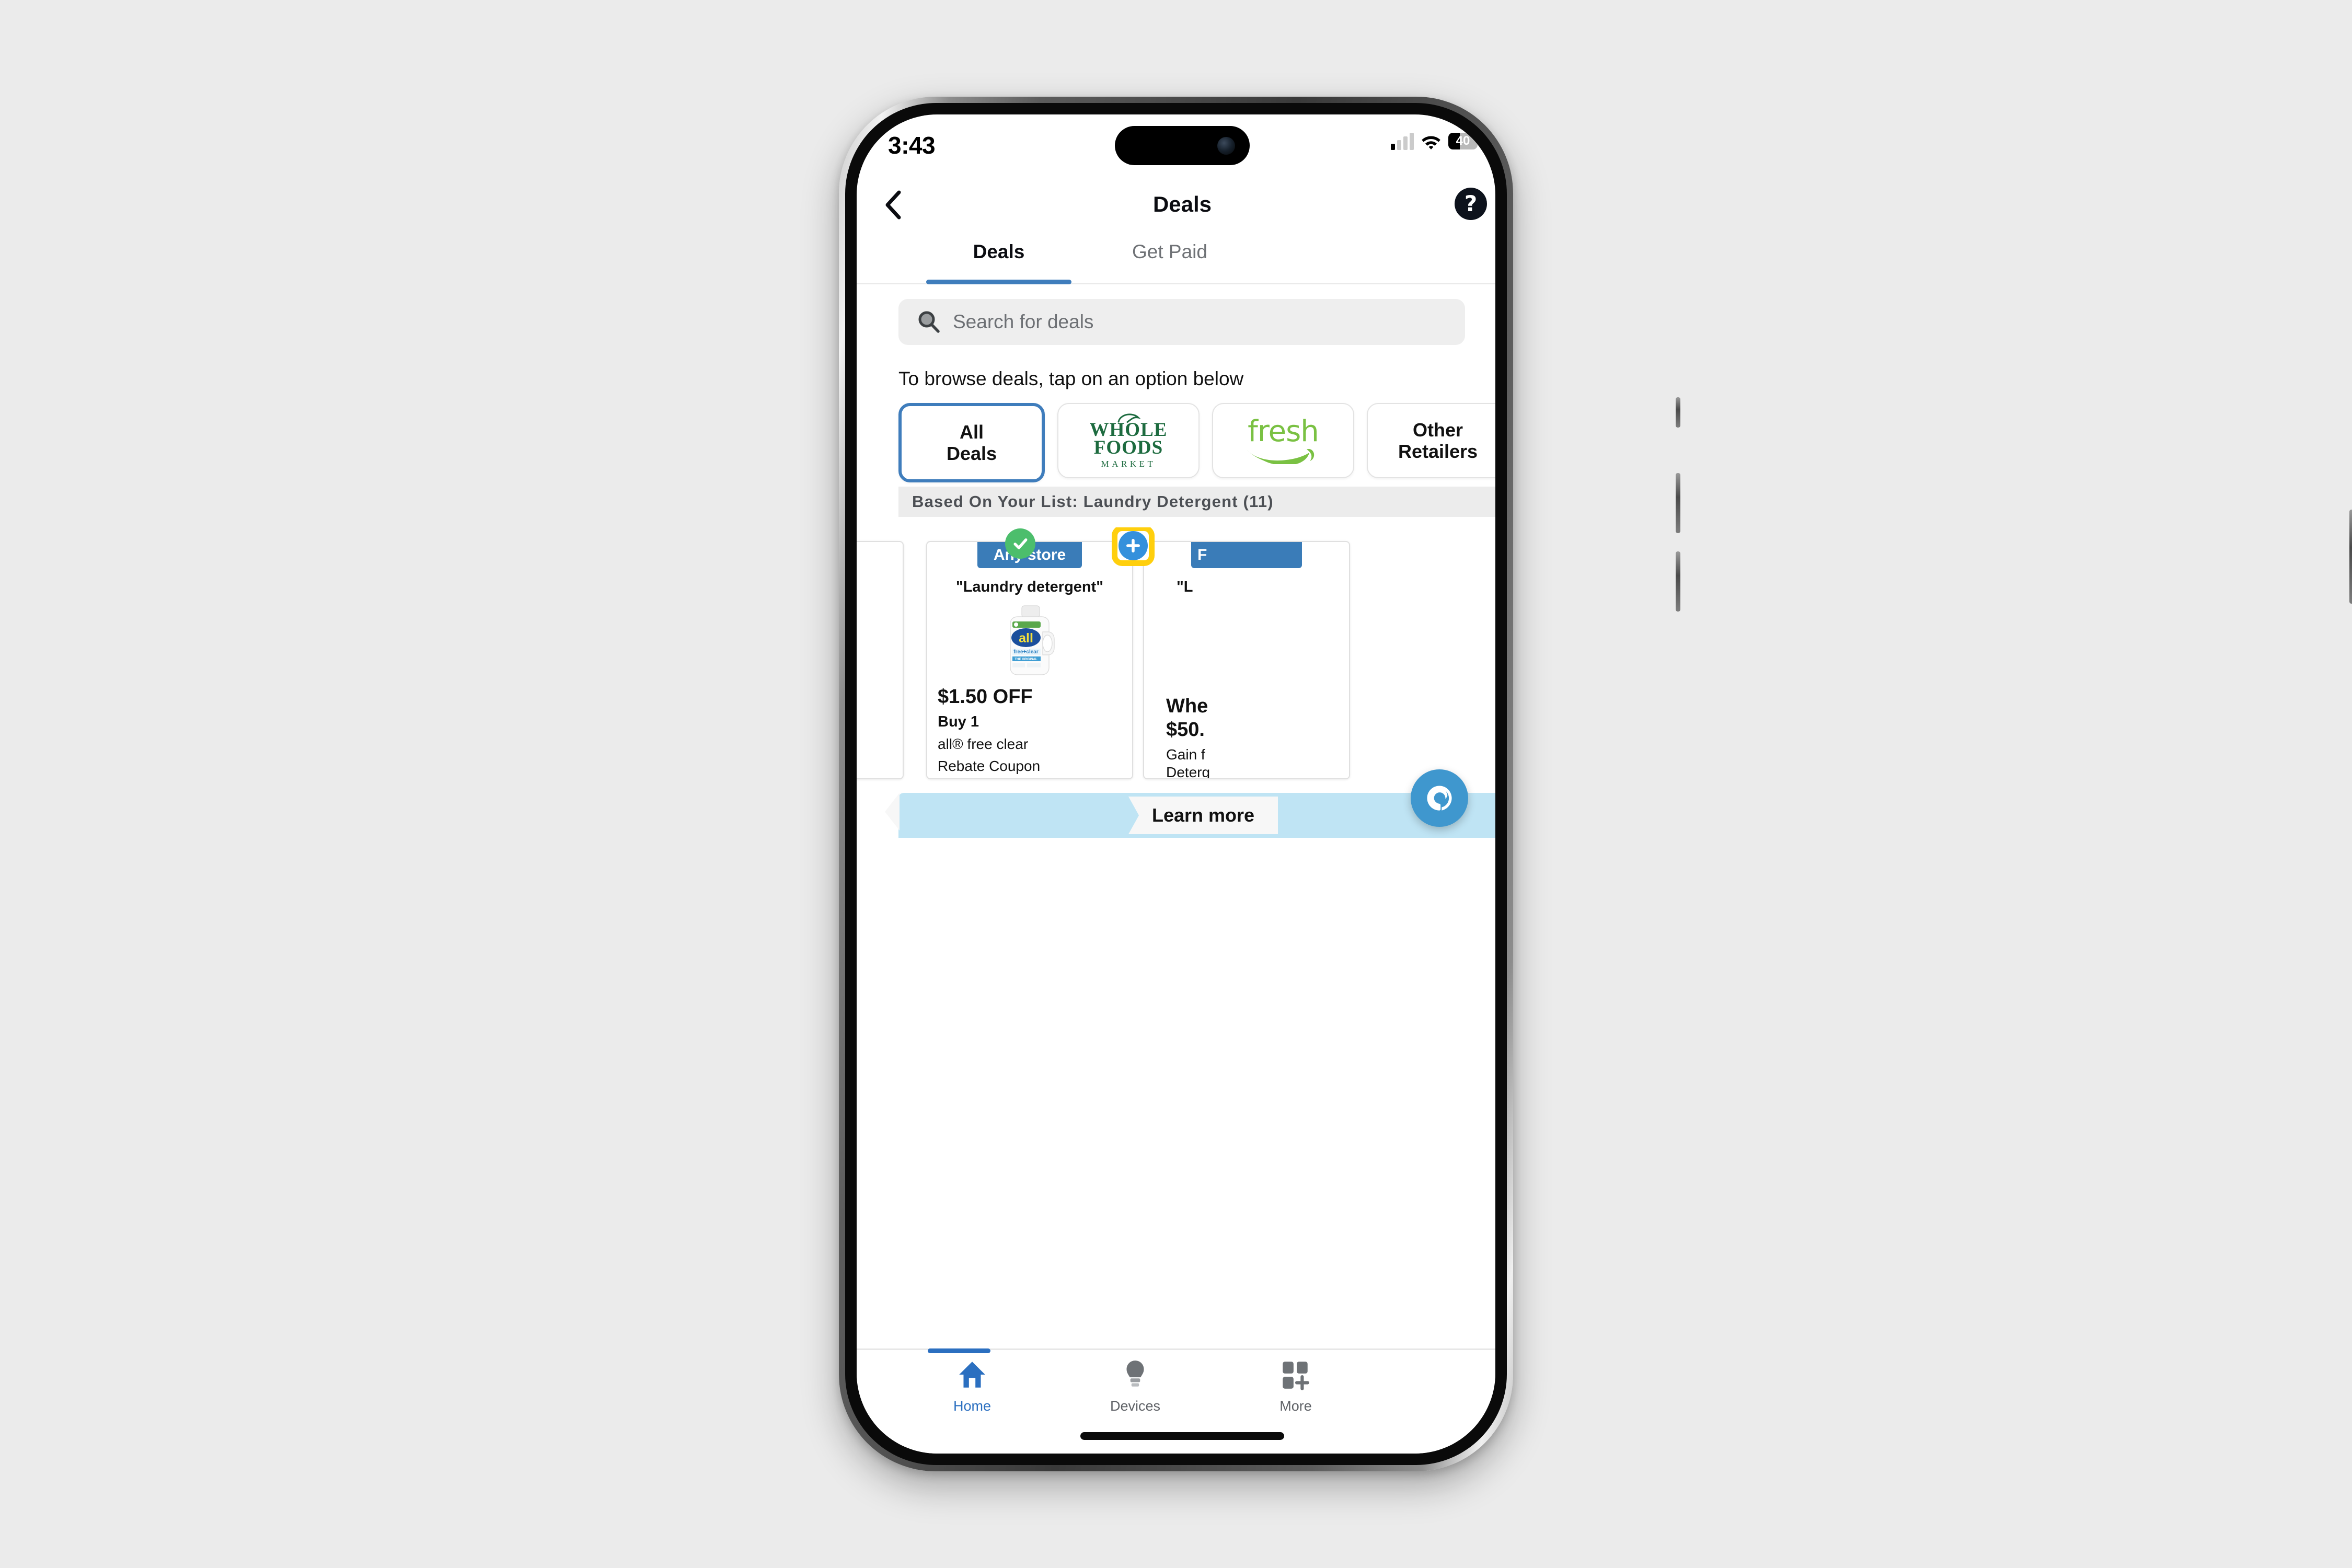  I want to click on amazon-fresh-logo: fresh, so click(1283, 440).